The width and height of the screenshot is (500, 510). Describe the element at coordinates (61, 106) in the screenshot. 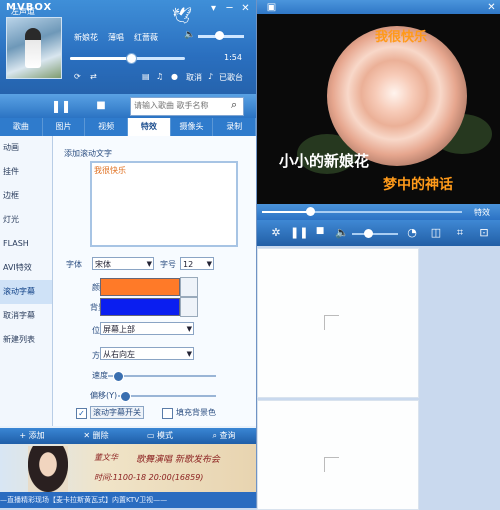

I see `pause-icon: ❚❚` at that location.